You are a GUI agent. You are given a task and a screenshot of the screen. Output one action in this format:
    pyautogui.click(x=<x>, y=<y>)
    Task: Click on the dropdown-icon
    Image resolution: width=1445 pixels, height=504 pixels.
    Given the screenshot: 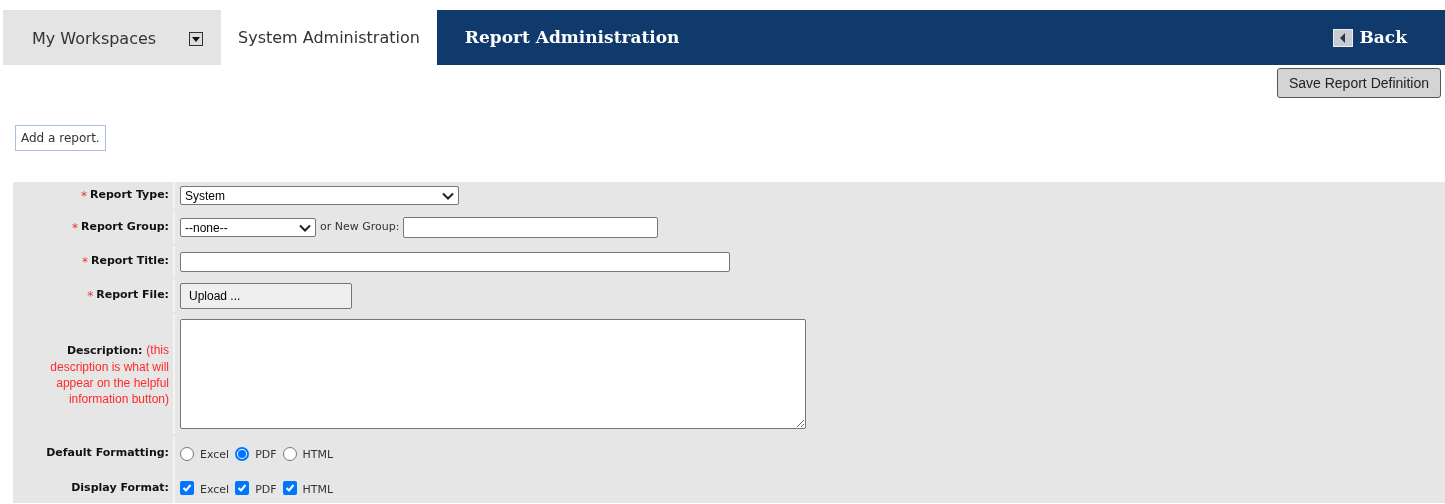 What is the action you would take?
    pyautogui.click(x=196, y=38)
    